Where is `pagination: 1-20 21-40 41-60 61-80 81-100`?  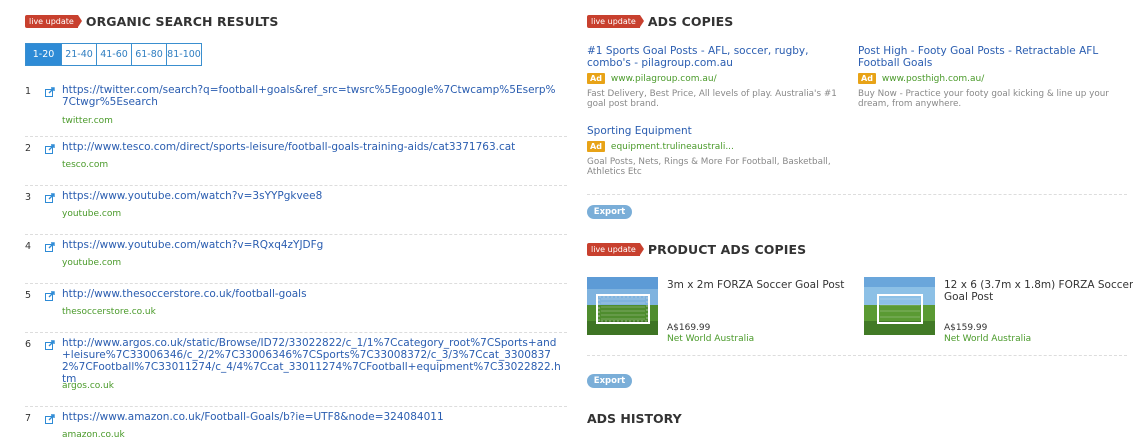 pagination: 1-20 21-40 41-60 61-80 81-100 is located at coordinates (113, 54).